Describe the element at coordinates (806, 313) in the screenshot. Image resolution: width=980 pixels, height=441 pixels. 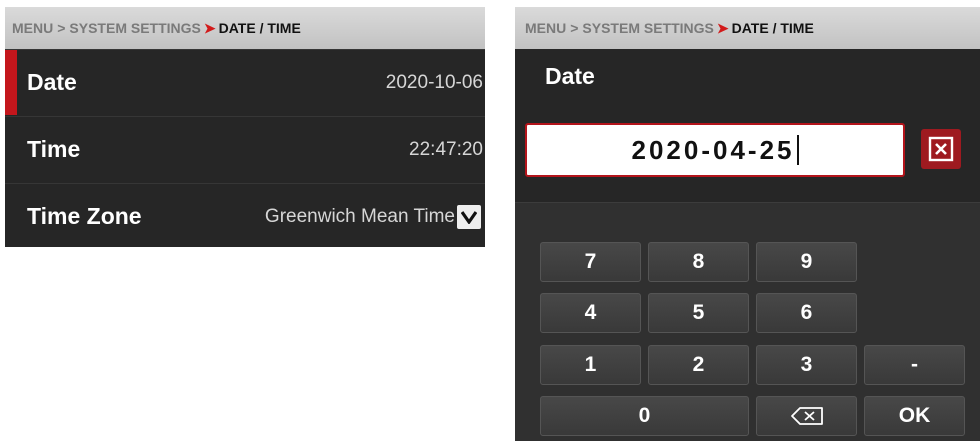
I see `key-6: 6` at that location.